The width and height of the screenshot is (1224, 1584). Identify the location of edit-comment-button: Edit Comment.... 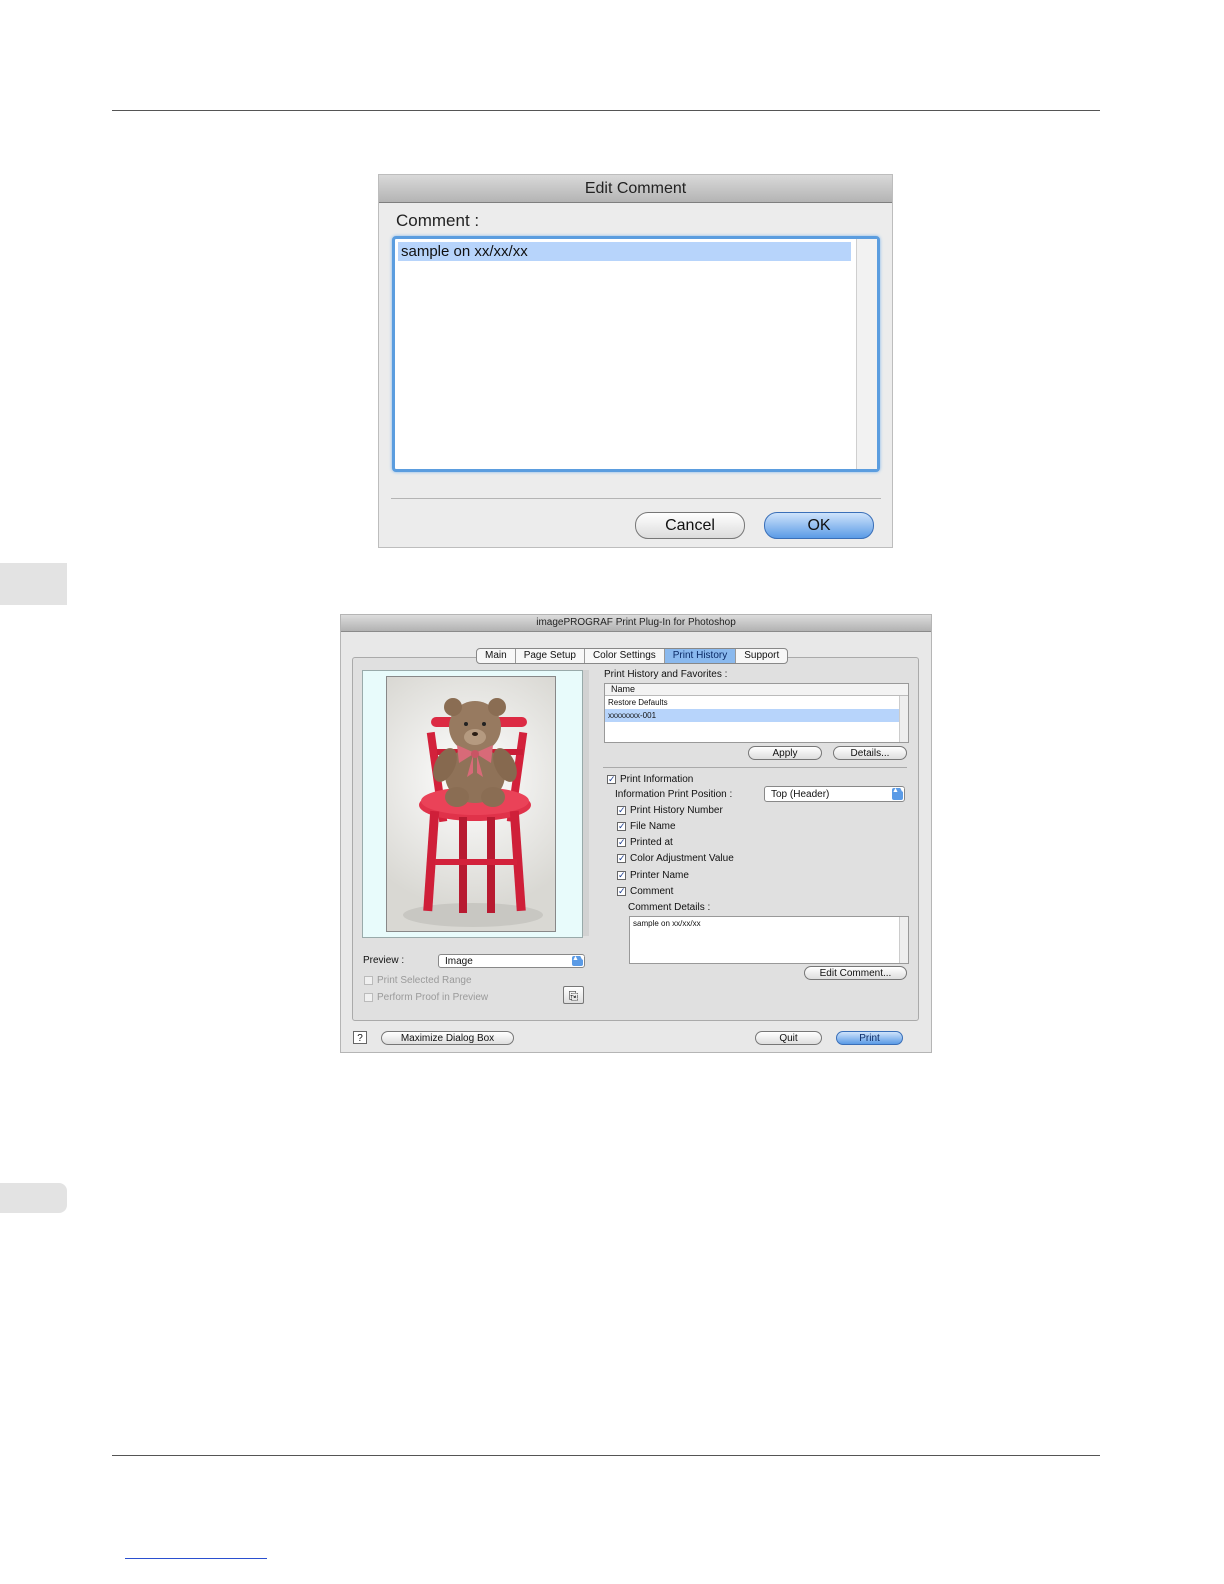
(855, 973).